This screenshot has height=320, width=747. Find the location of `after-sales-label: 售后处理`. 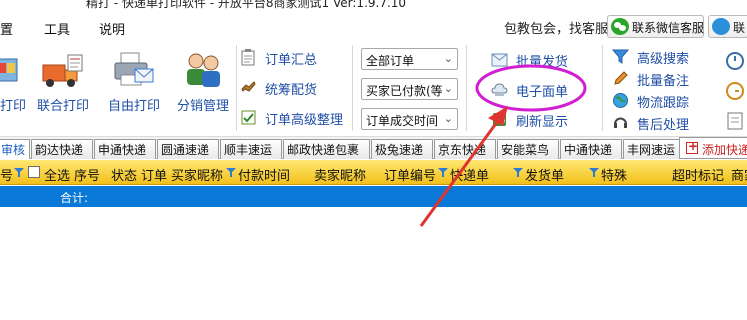

after-sales-label: 售后处理 is located at coordinates (663, 125).